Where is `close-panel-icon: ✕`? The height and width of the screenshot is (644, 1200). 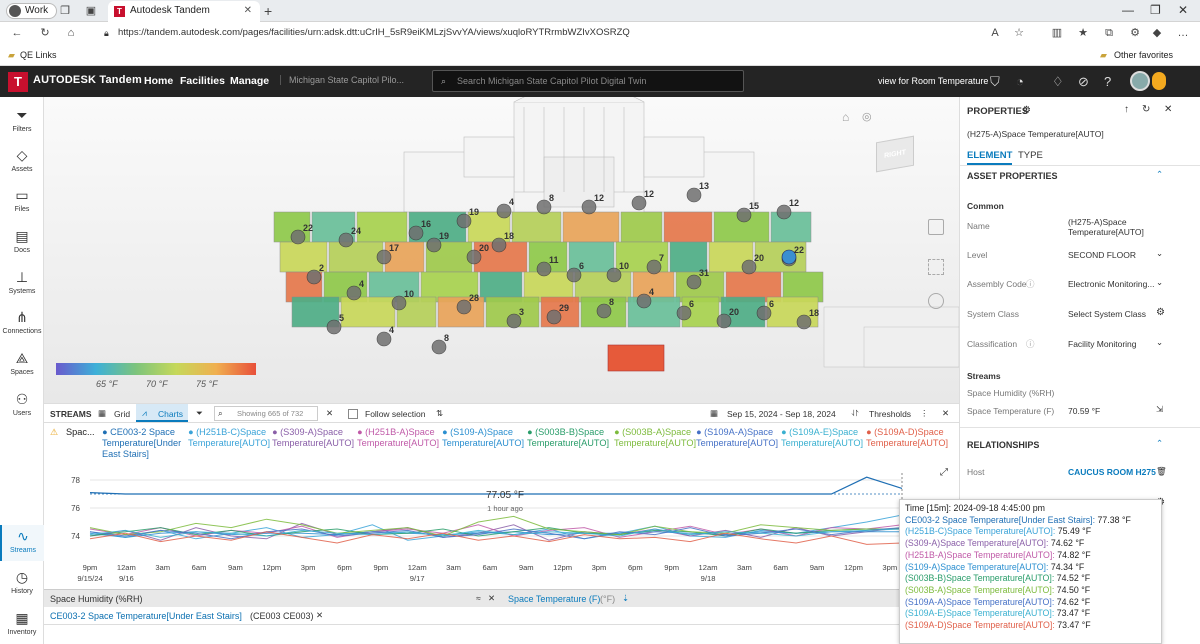
close-panel-icon: ✕ is located at coordinates (1168, 109).